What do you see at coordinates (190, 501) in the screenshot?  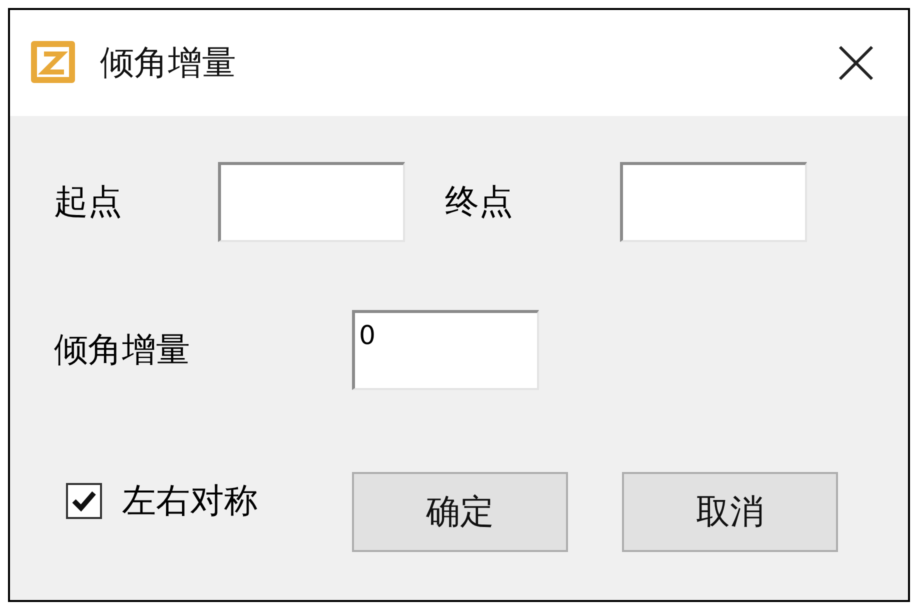 I see `checkbox-label: 左右对称` at bounding box center [190, 501].